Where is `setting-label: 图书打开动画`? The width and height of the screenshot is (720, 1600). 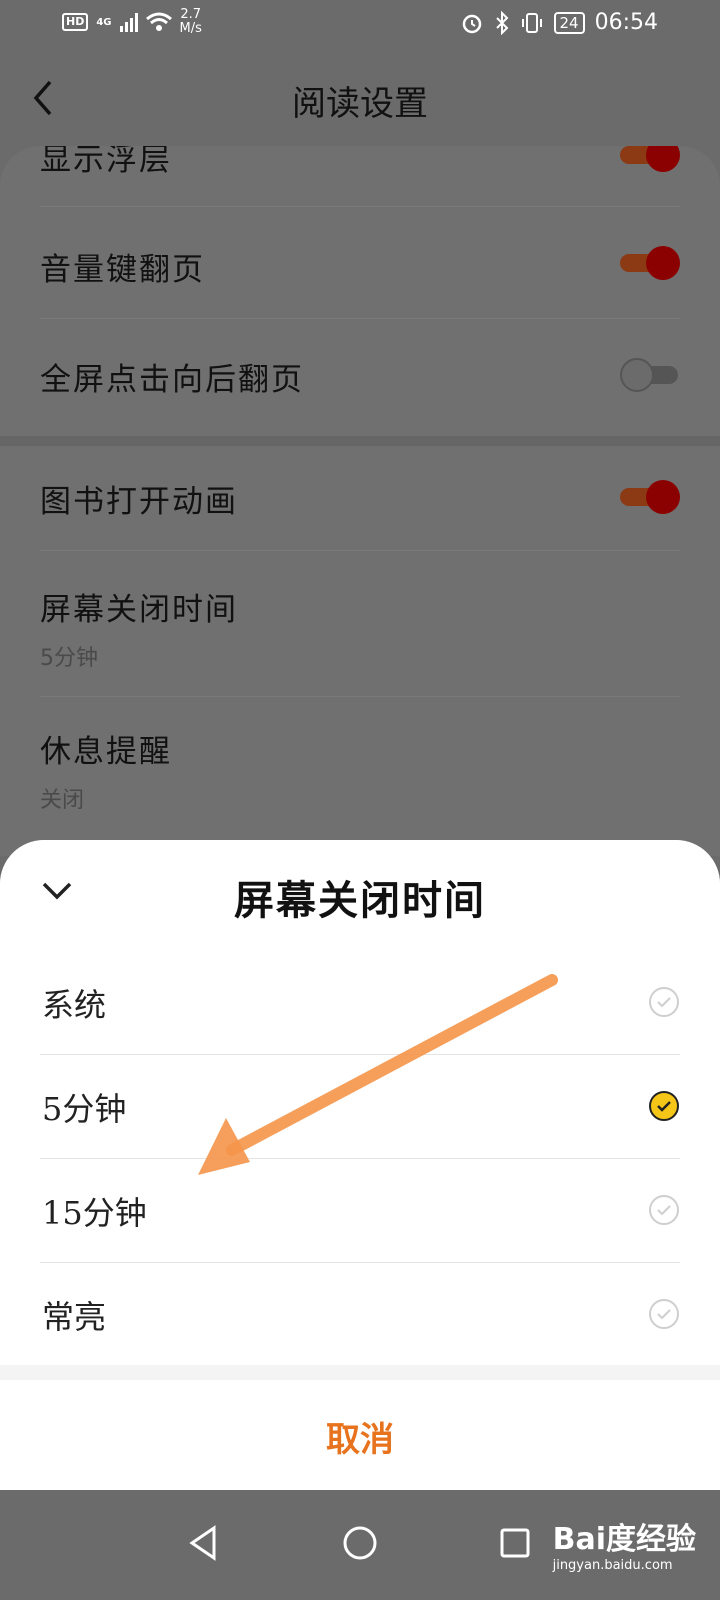 setting-label: 图书打开动画 is located at coordinates (139, 502).